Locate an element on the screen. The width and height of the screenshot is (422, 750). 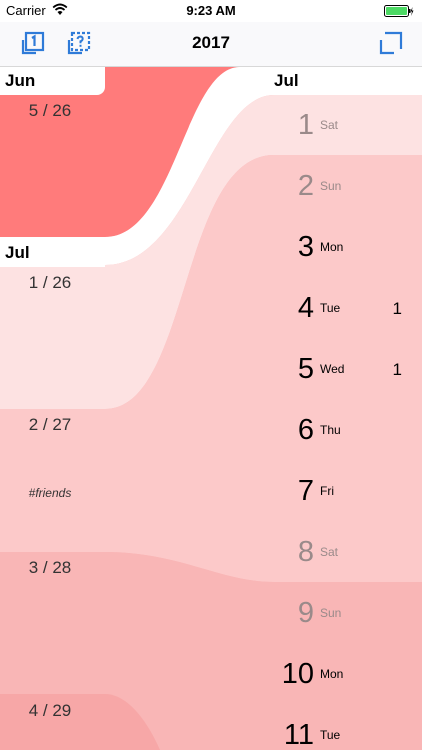
month-header-jun: Jun is located at coordinates (52, 81).